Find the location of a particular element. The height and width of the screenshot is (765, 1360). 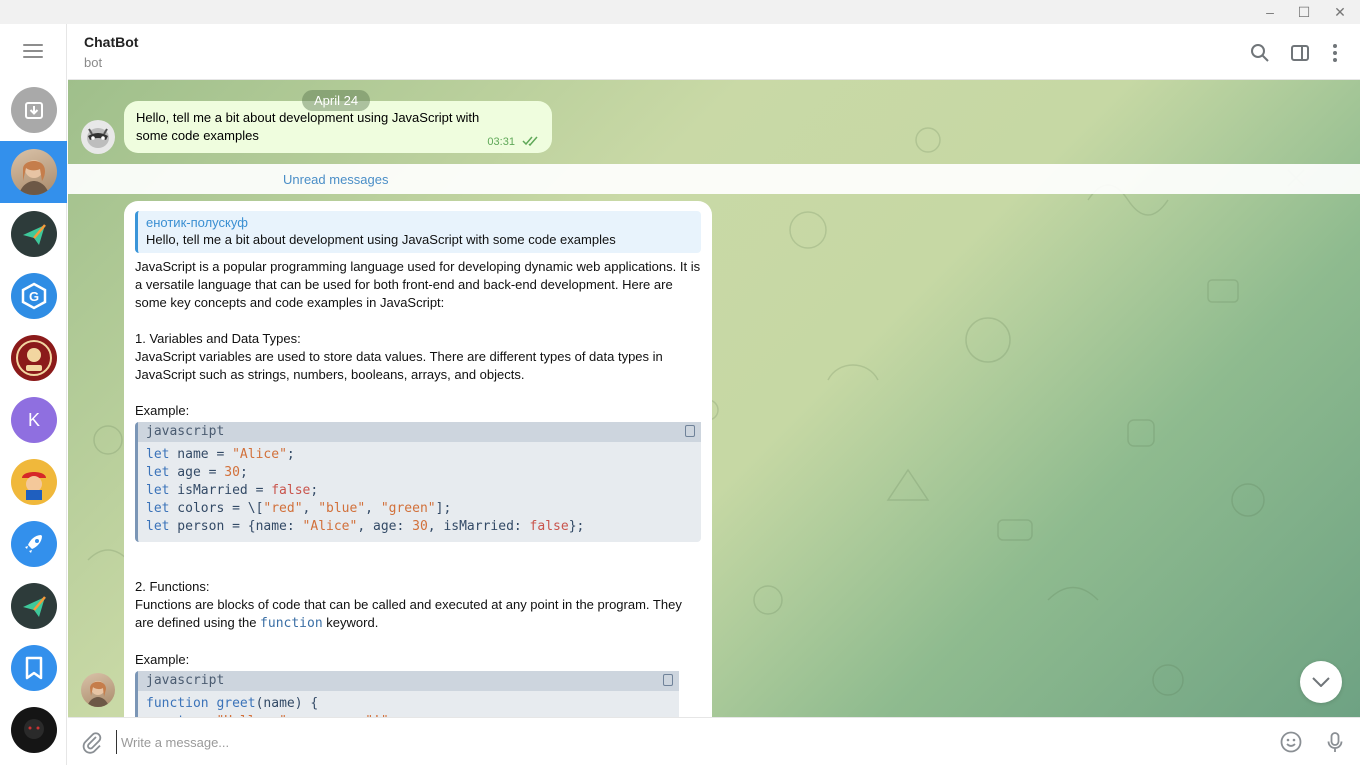

chat-title: ChatBot is located at coordinates (111, 42).